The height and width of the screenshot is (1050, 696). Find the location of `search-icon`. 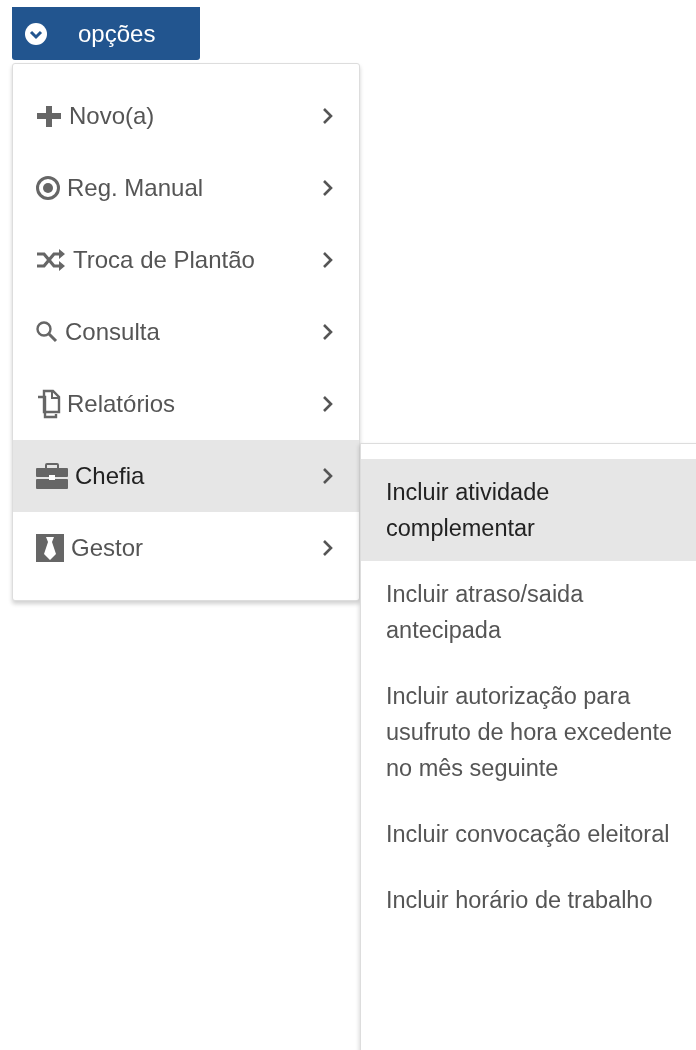

search-icon is located at coordinates (47, 332).